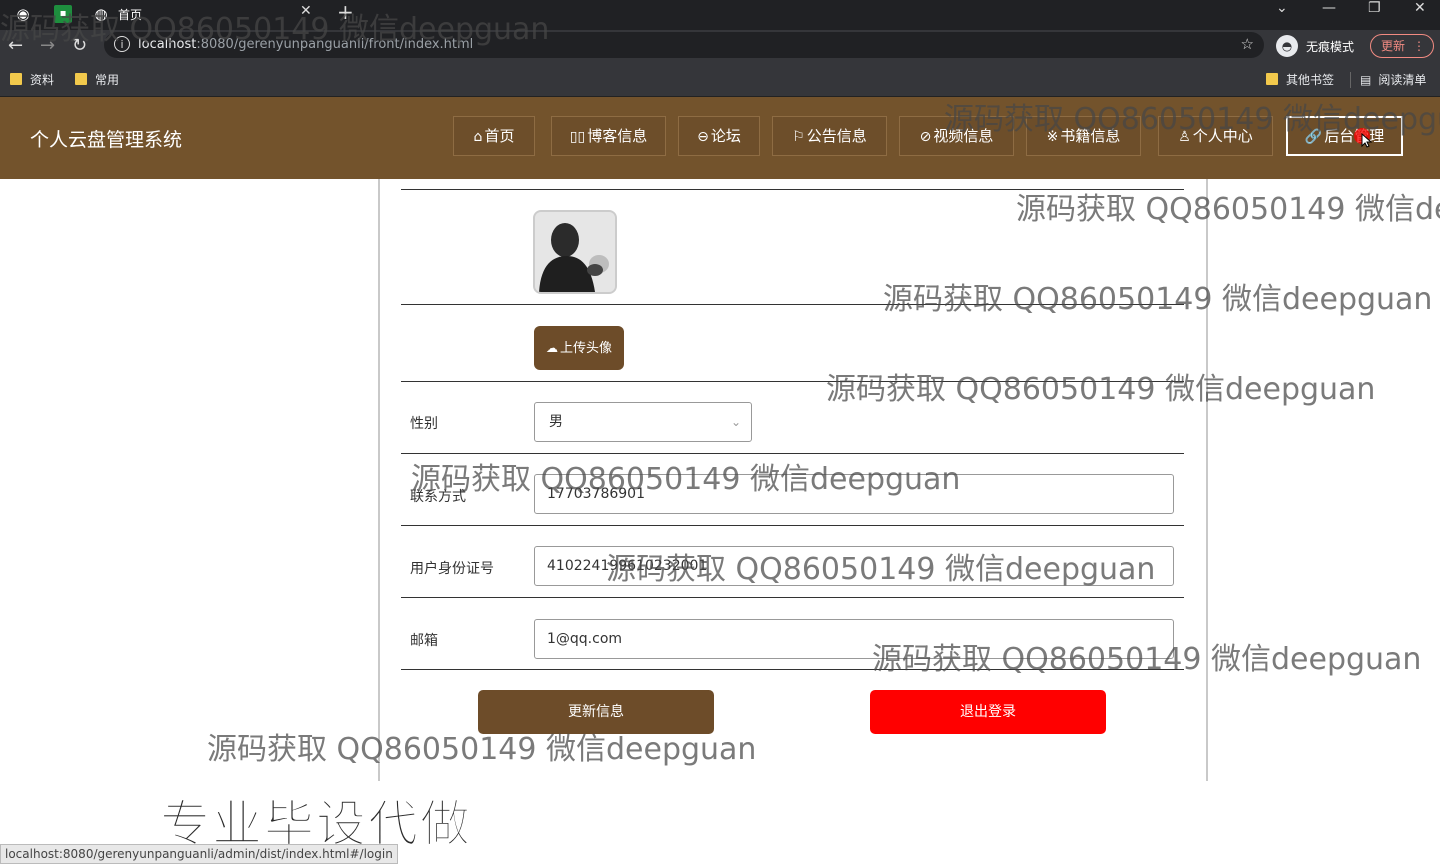 The image size is (1440, 864). I want to click on bookmark-star-icon: ☆, so click(1247, 44).